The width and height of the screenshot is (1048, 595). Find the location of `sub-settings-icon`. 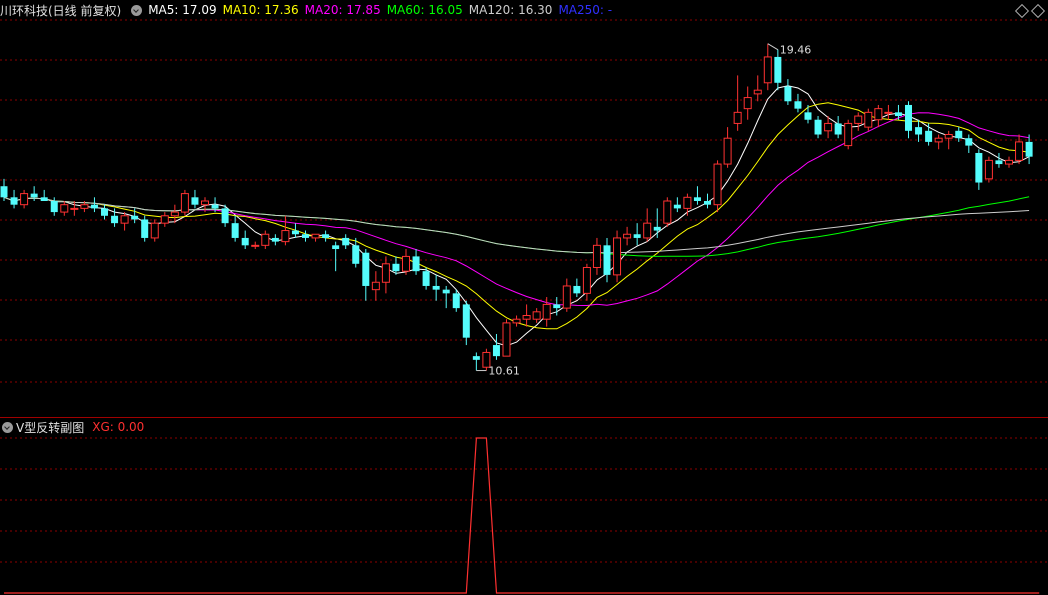

sub-settings-icon is located at coordinates (7, 427).